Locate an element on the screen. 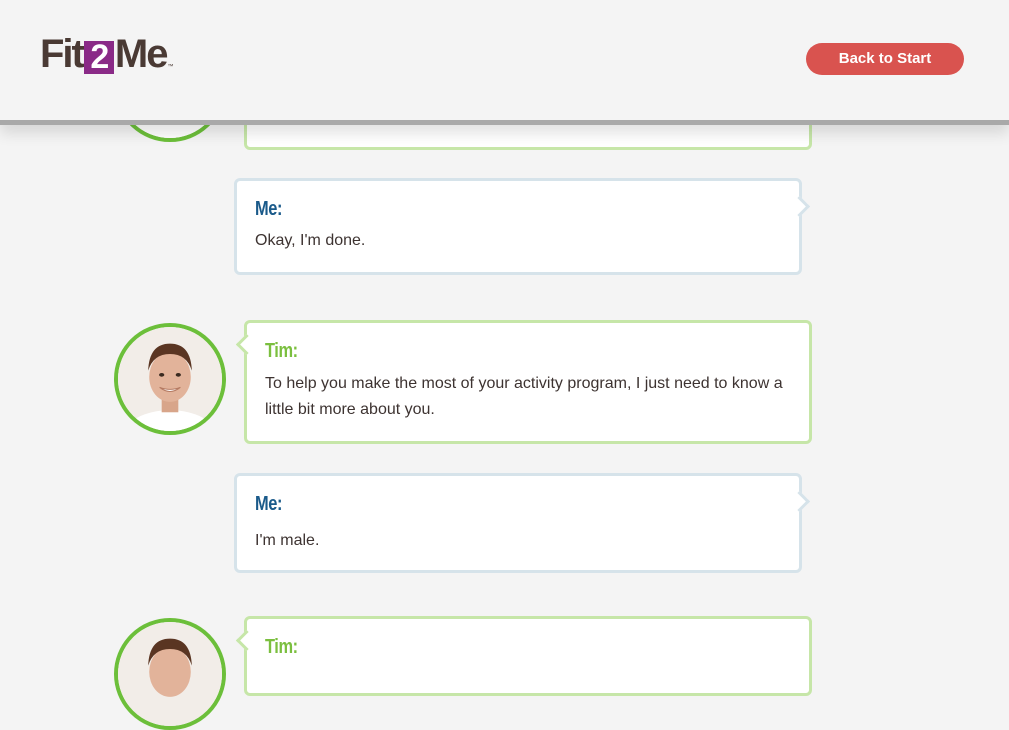 The height and width of the screenshot is (730, 1009). chat-bubble-me: Me: Okay, I'm done. is located at coordinates (522, 226).